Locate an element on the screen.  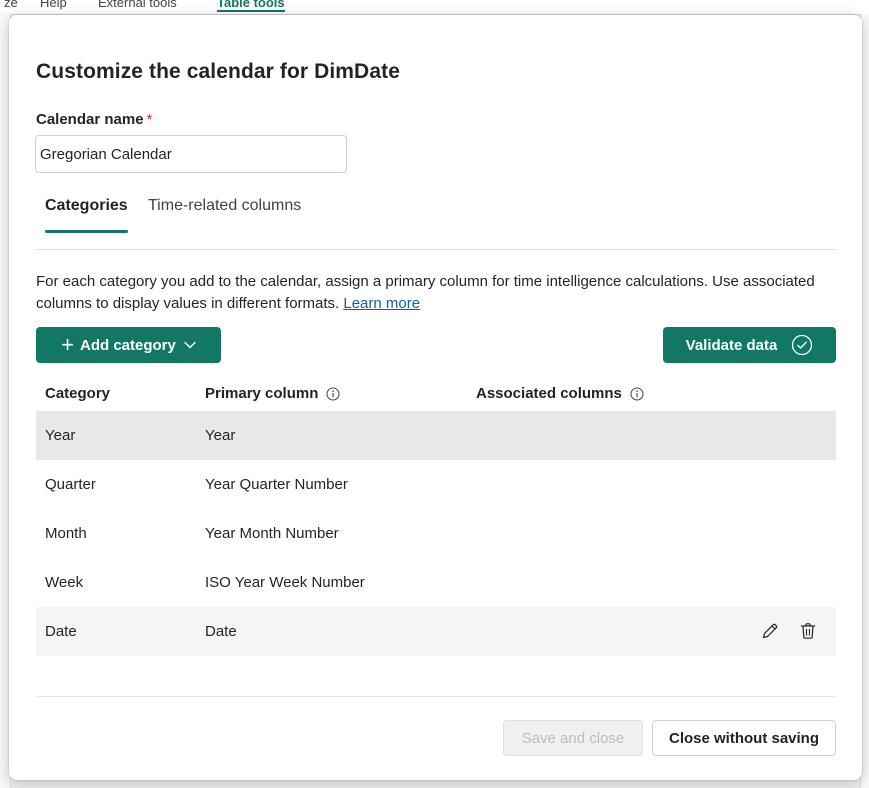
header-associated-columns: Associated columns is located at coordinates (560, 393).